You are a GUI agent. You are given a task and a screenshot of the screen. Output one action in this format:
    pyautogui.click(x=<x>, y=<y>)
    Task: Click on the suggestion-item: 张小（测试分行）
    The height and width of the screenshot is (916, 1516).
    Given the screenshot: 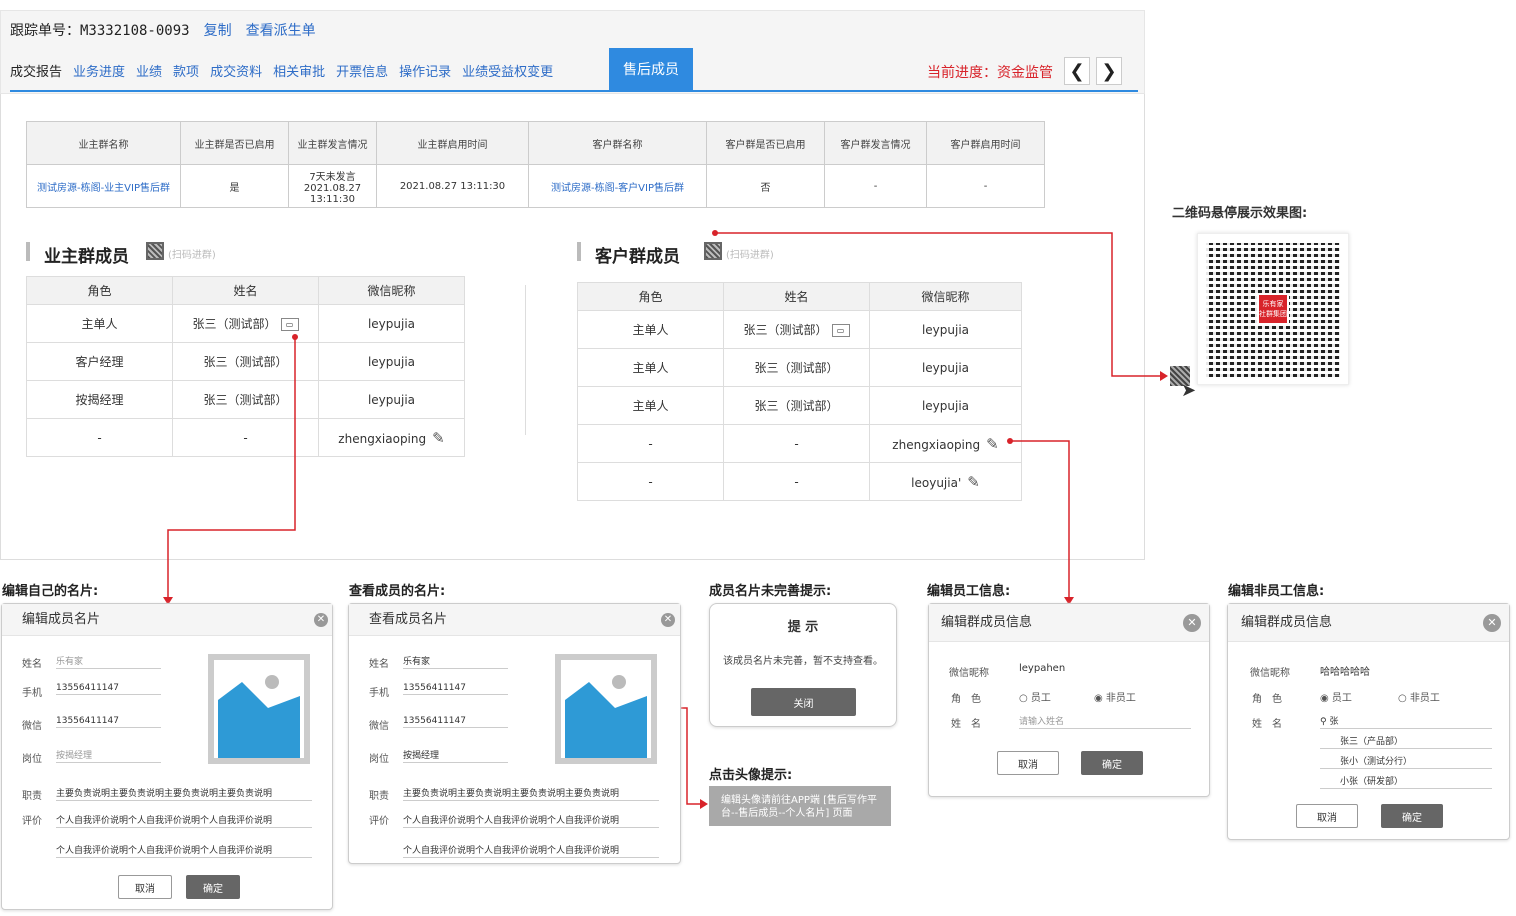 What is the action you would take?
    pyautogui.click(x=1406, y=761)
    